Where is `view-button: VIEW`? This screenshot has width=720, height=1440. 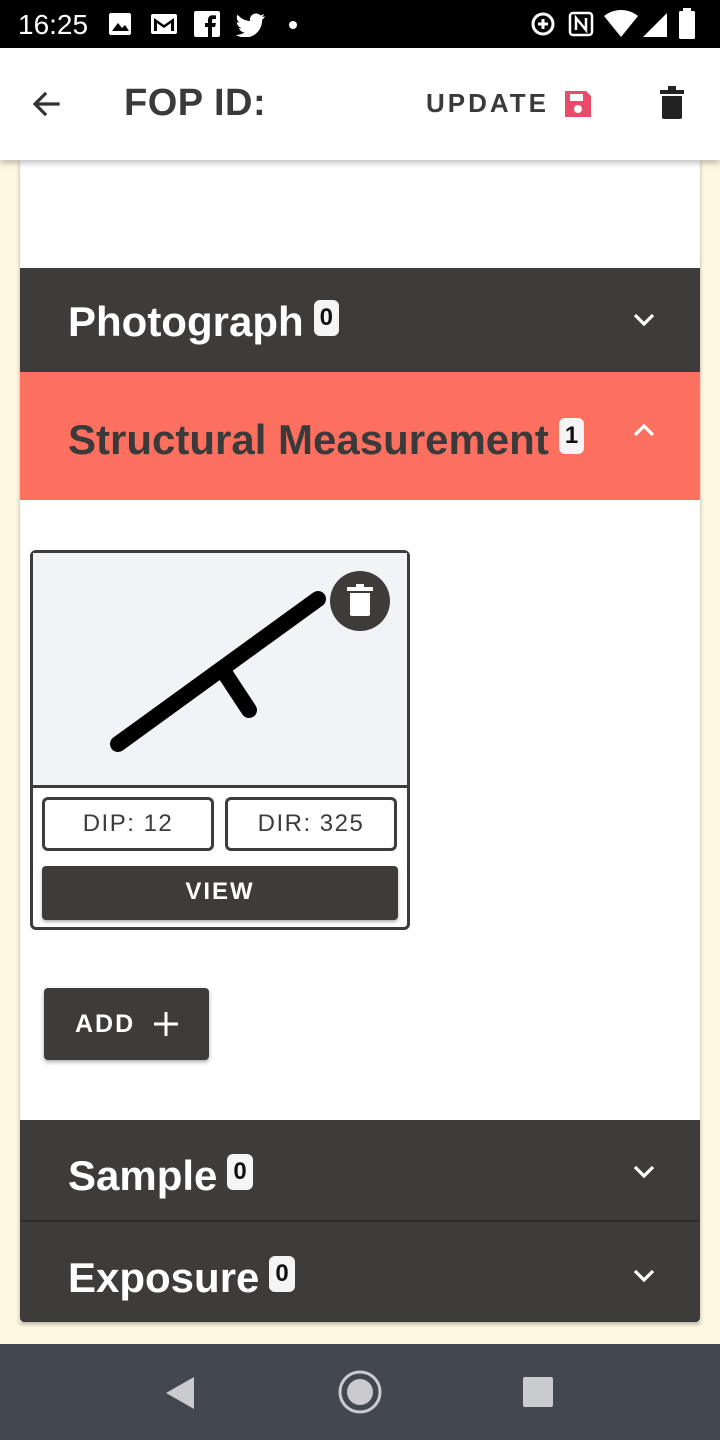
view-button: VIEW is located at coordinates (220, 893).